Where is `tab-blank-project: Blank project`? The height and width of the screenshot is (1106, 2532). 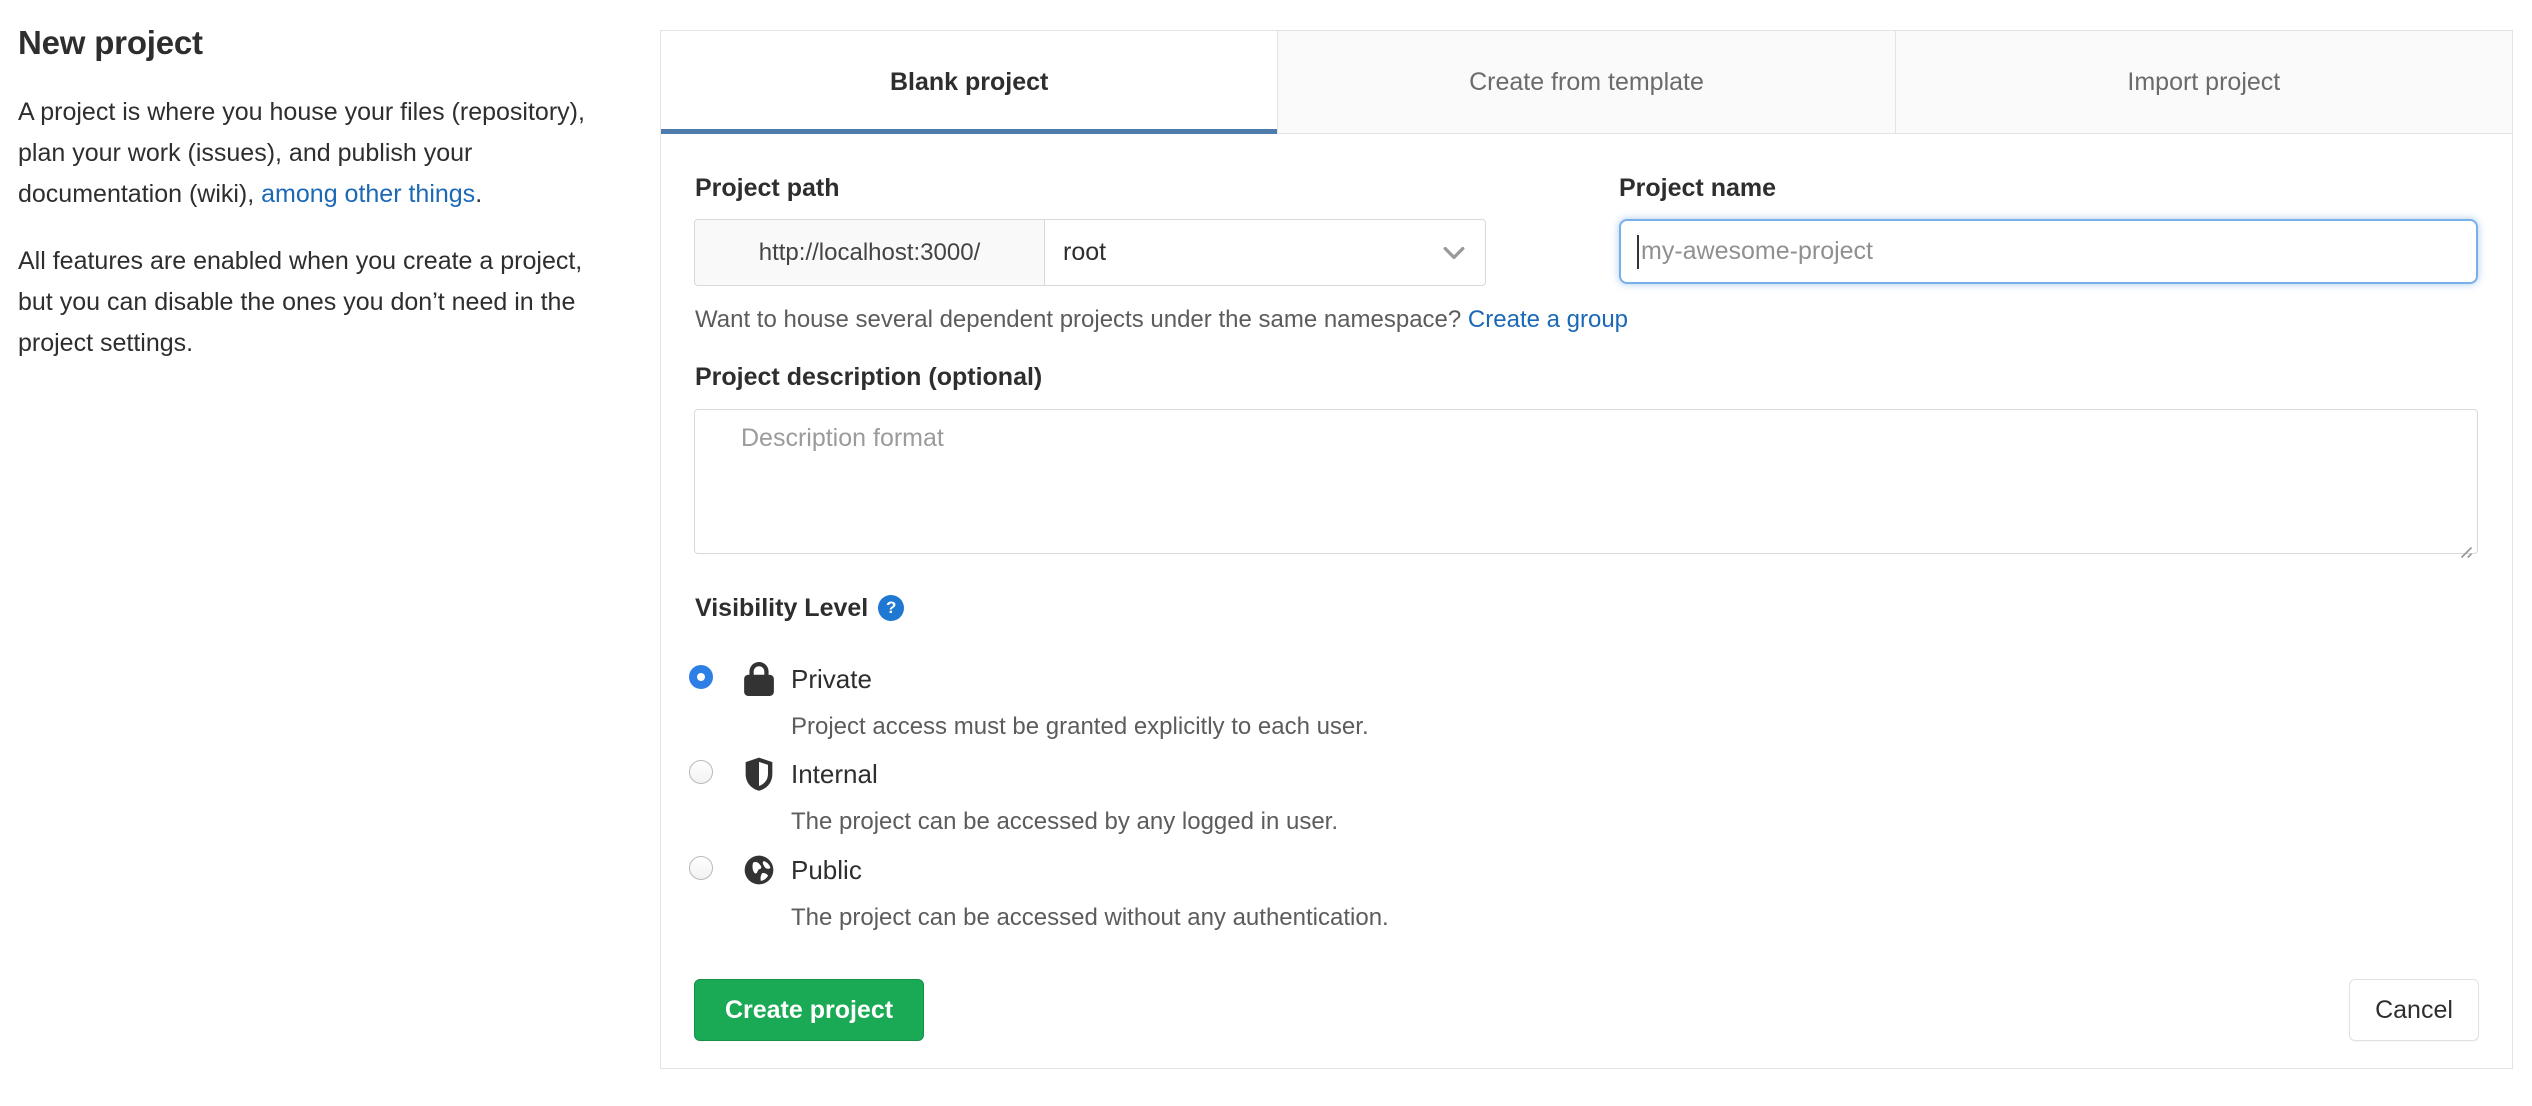 tab-blank-project: Blank project is located at coordinates (969, 82).